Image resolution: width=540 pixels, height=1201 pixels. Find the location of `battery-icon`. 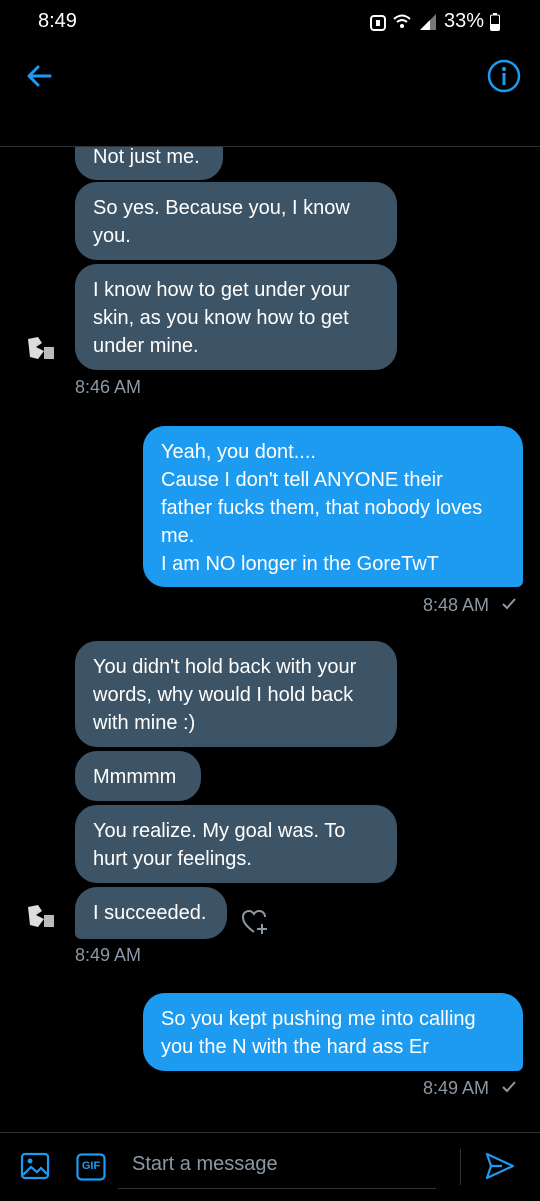

battery-icon is located at coordinates (495, 21).